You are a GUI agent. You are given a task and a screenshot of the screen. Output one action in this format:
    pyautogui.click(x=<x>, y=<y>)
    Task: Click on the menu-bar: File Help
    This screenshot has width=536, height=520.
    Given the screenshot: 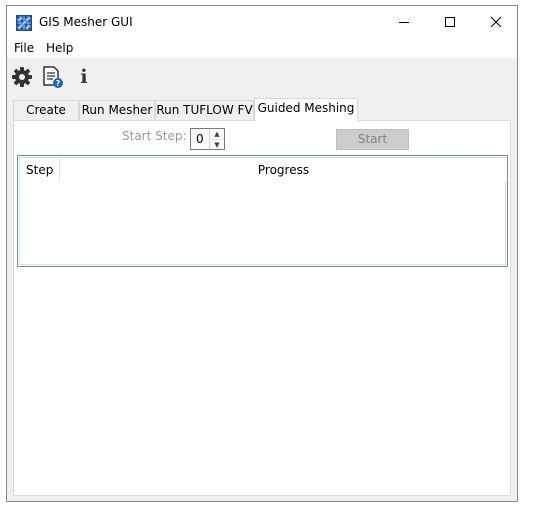 What is the action you would take?
    pyautogui.click(x=262, y=48)
    